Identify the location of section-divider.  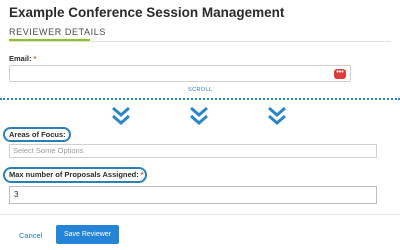
(200, 41).